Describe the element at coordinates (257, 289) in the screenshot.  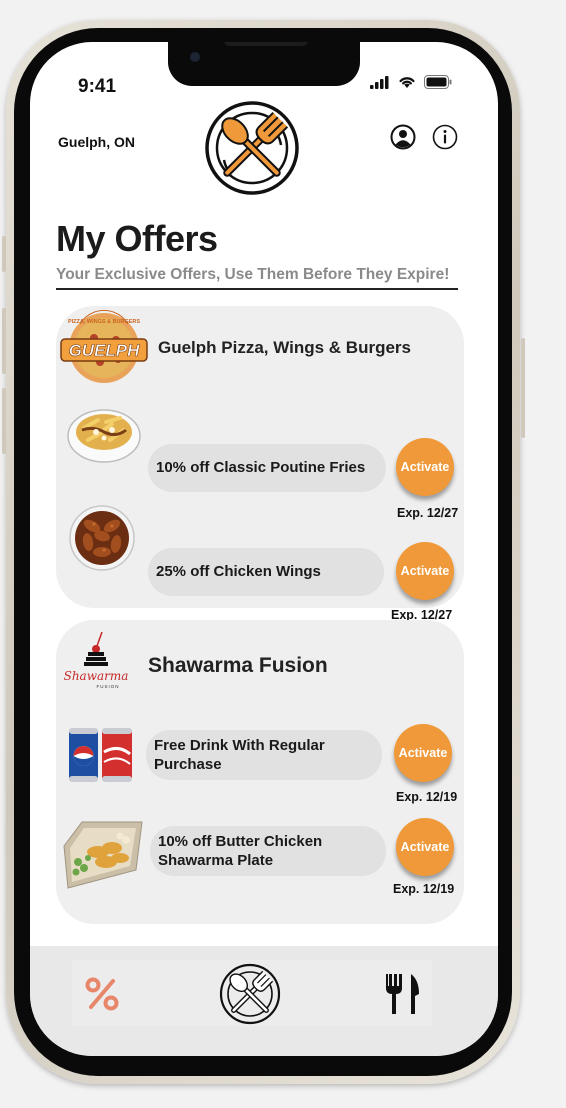
I see `title-divider` at that location.